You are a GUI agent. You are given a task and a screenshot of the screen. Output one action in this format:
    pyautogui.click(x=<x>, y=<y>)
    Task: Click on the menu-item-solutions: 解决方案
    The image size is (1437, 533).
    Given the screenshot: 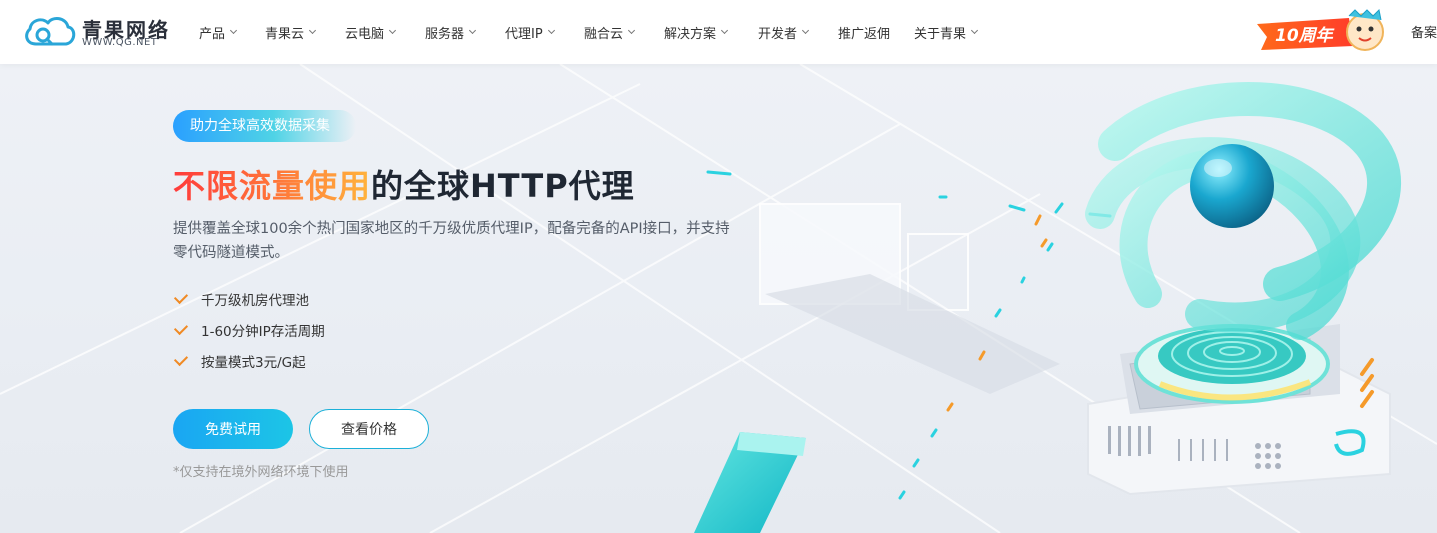 What is the action you would take?
    pyautogui.click(x=711, y=32)
    